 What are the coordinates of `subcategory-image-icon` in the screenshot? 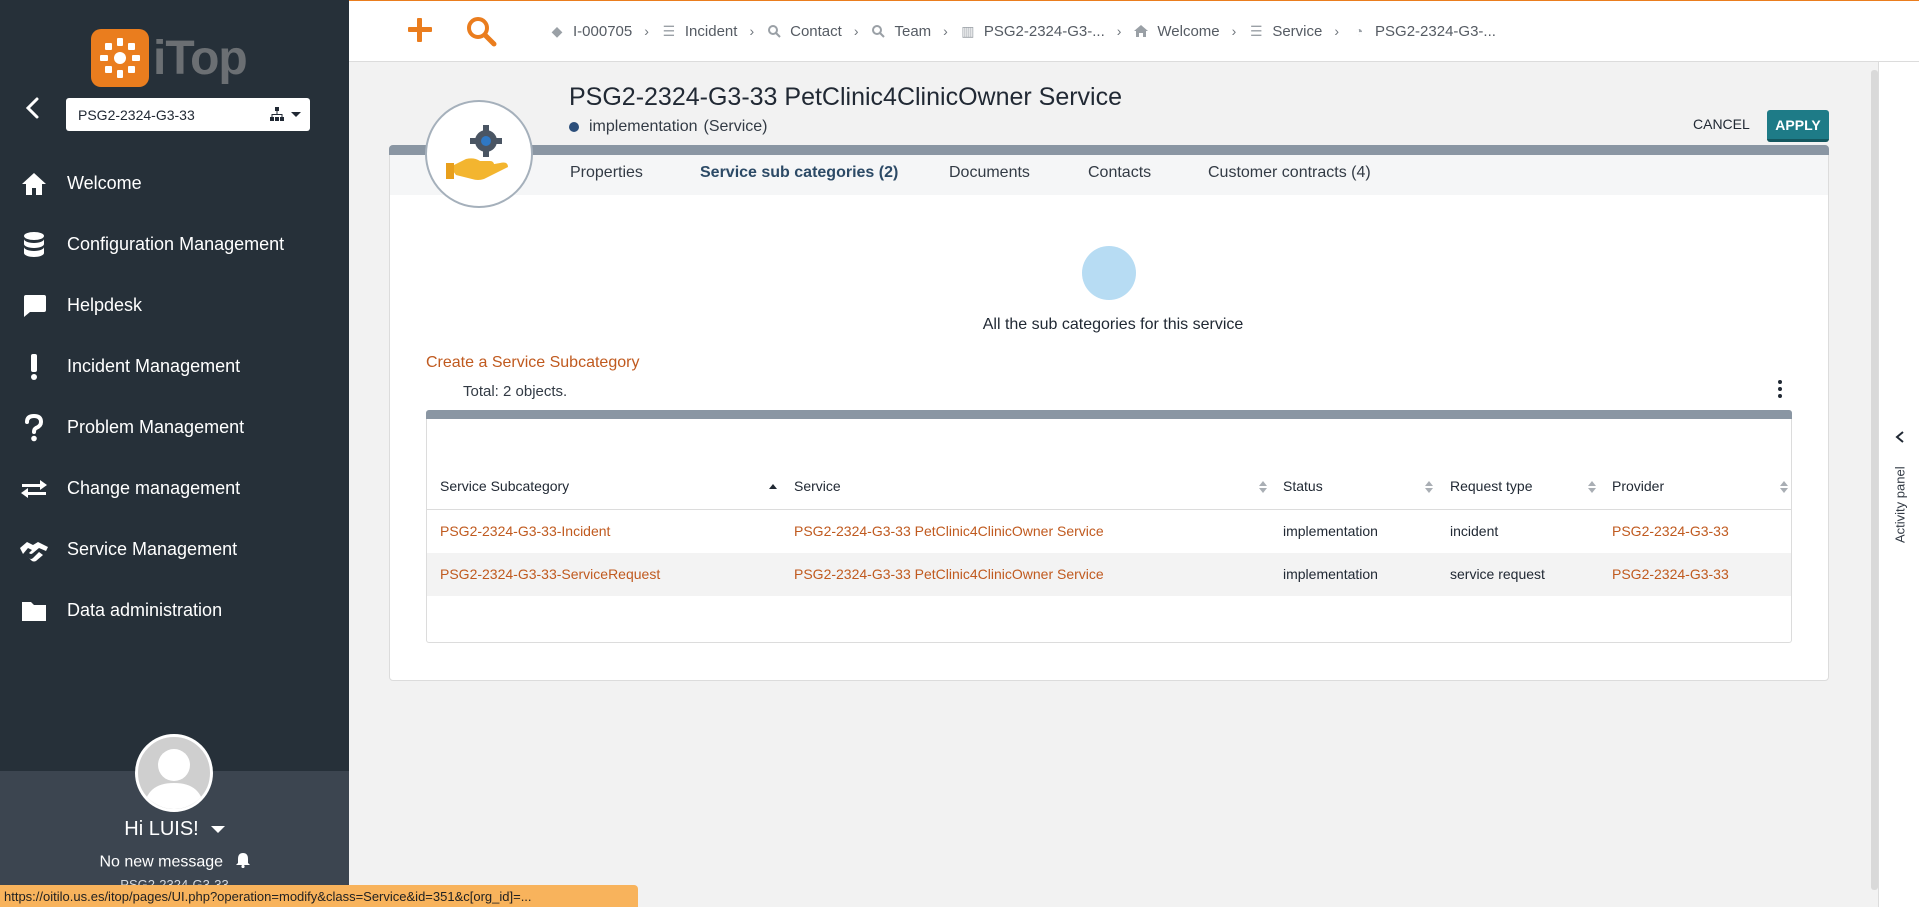 It's located at (1109, 273).